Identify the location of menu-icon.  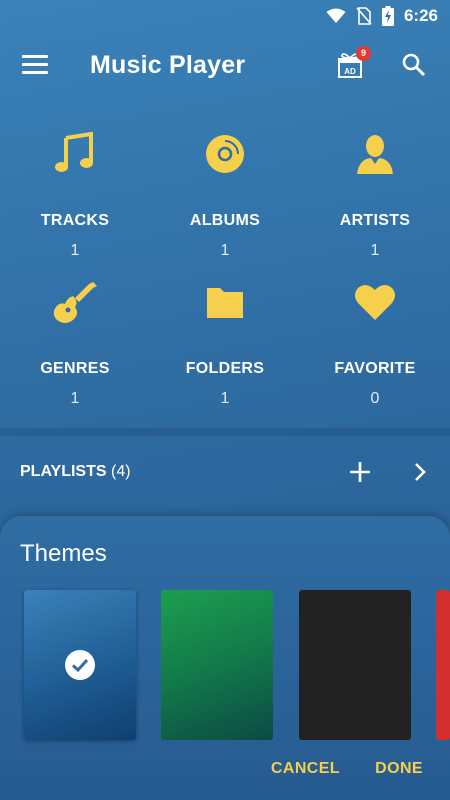
(35, 65).